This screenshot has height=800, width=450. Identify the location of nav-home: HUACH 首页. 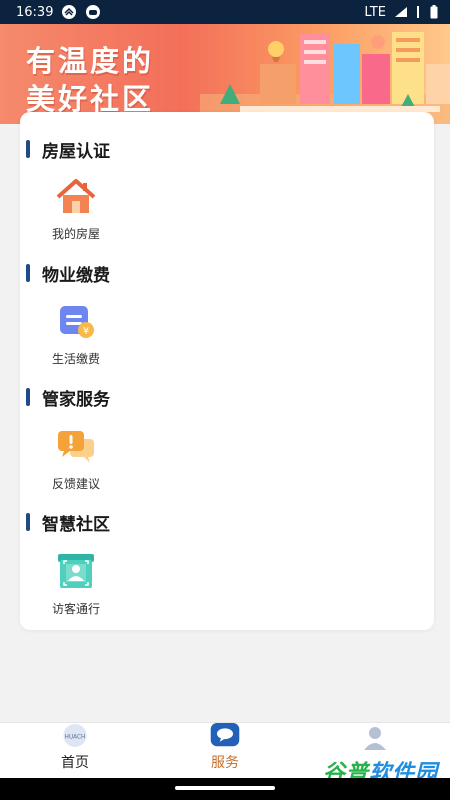
(75, 750).